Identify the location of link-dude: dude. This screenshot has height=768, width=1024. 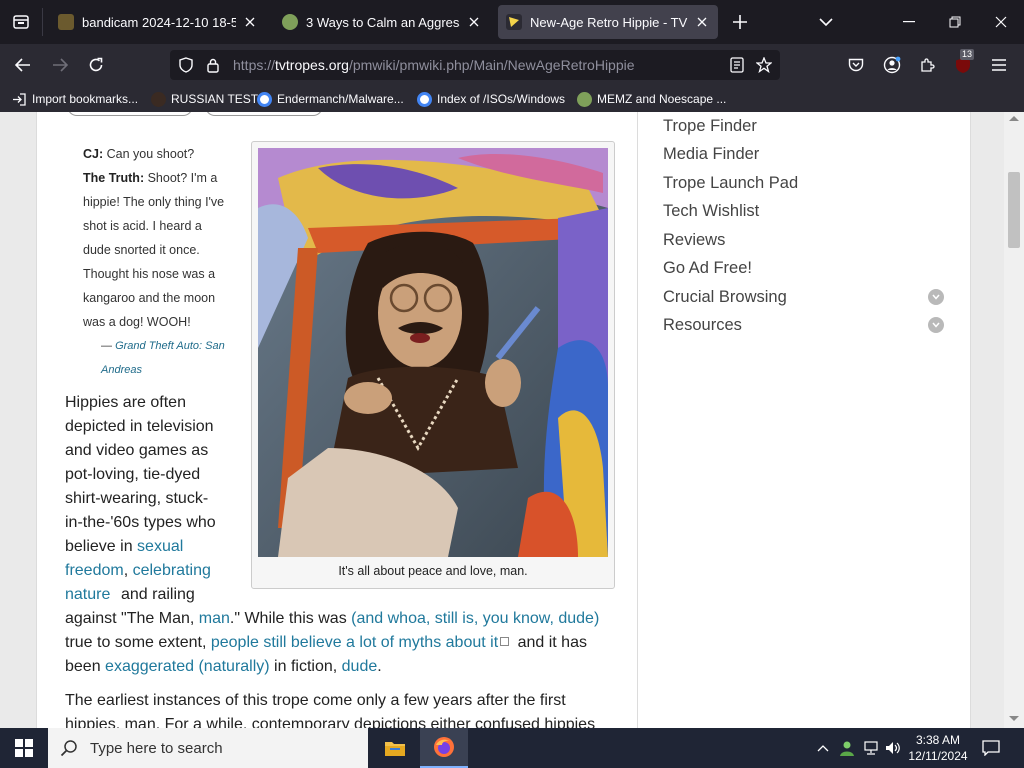
(360, 666).